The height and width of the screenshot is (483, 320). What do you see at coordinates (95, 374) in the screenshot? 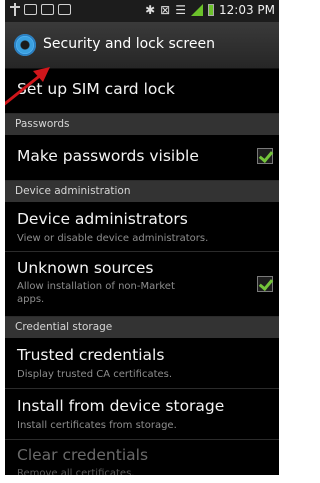
I see `trusted-credentials-sub: Display trusted CA certificates.` at bounding box center [95, 374].